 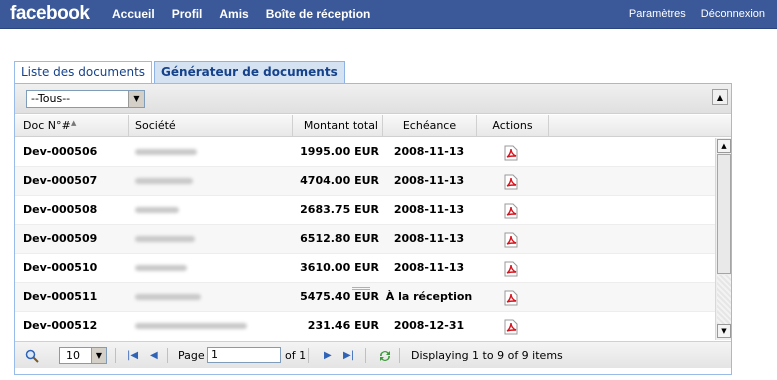 What do you see at coordinates (50, 14) in the screenshot?
I see `facebook-logo: facebook` at bounding box center [50, 14].